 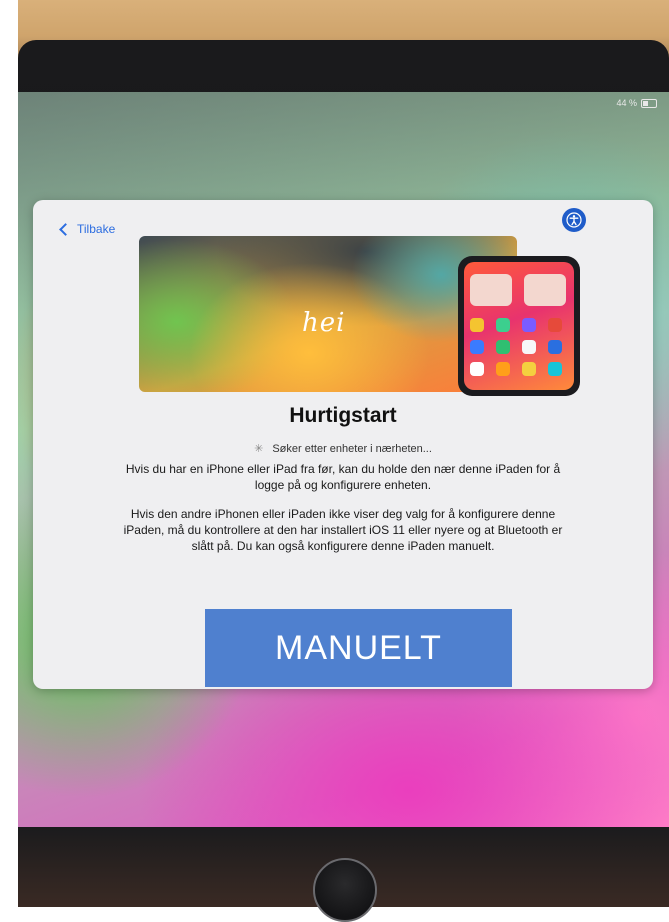 I want to click on accessibility-icon, so click(x=574, y=220).